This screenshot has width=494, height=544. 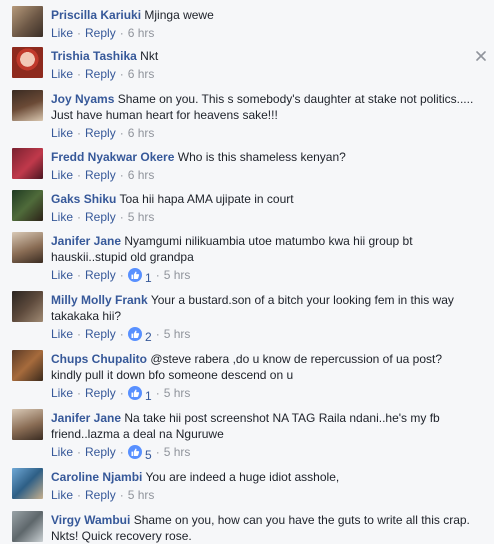 What do you see at coordinates (206, 199) in the screenshot?
I see `comment-text: Toa hii hapa AMA ujipate in court` at bounding box center [206, 199].